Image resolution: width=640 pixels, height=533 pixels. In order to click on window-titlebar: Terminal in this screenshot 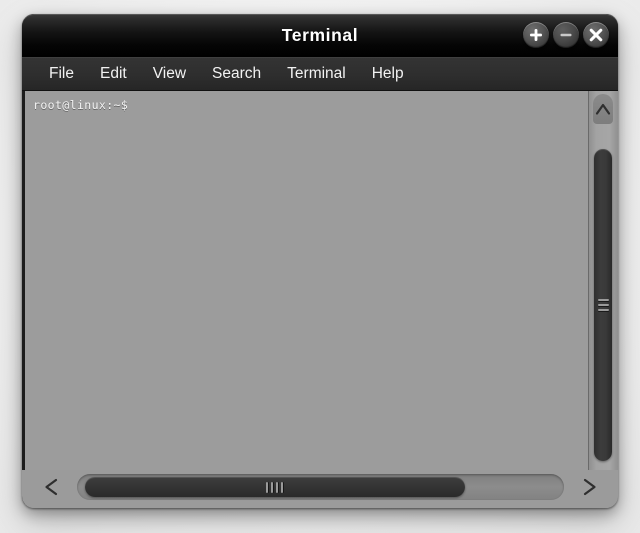, I will do `click(320, 35)`.